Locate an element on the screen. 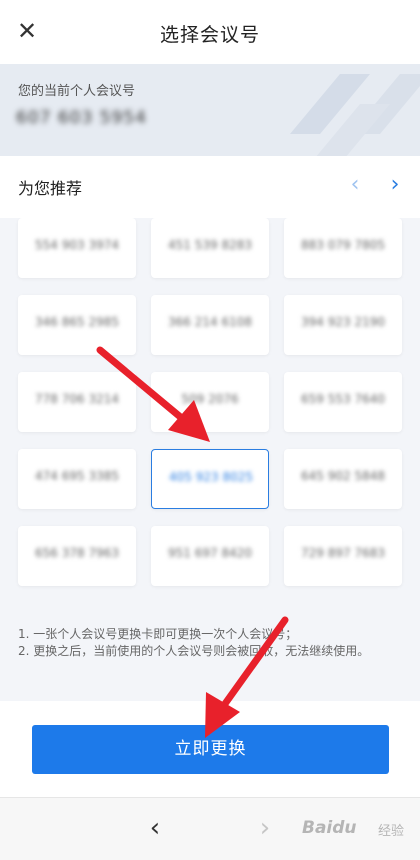 The width and height of the screenshot is (420, 860). number-option: 659 553 7640 is located at coordinates (343, 402).